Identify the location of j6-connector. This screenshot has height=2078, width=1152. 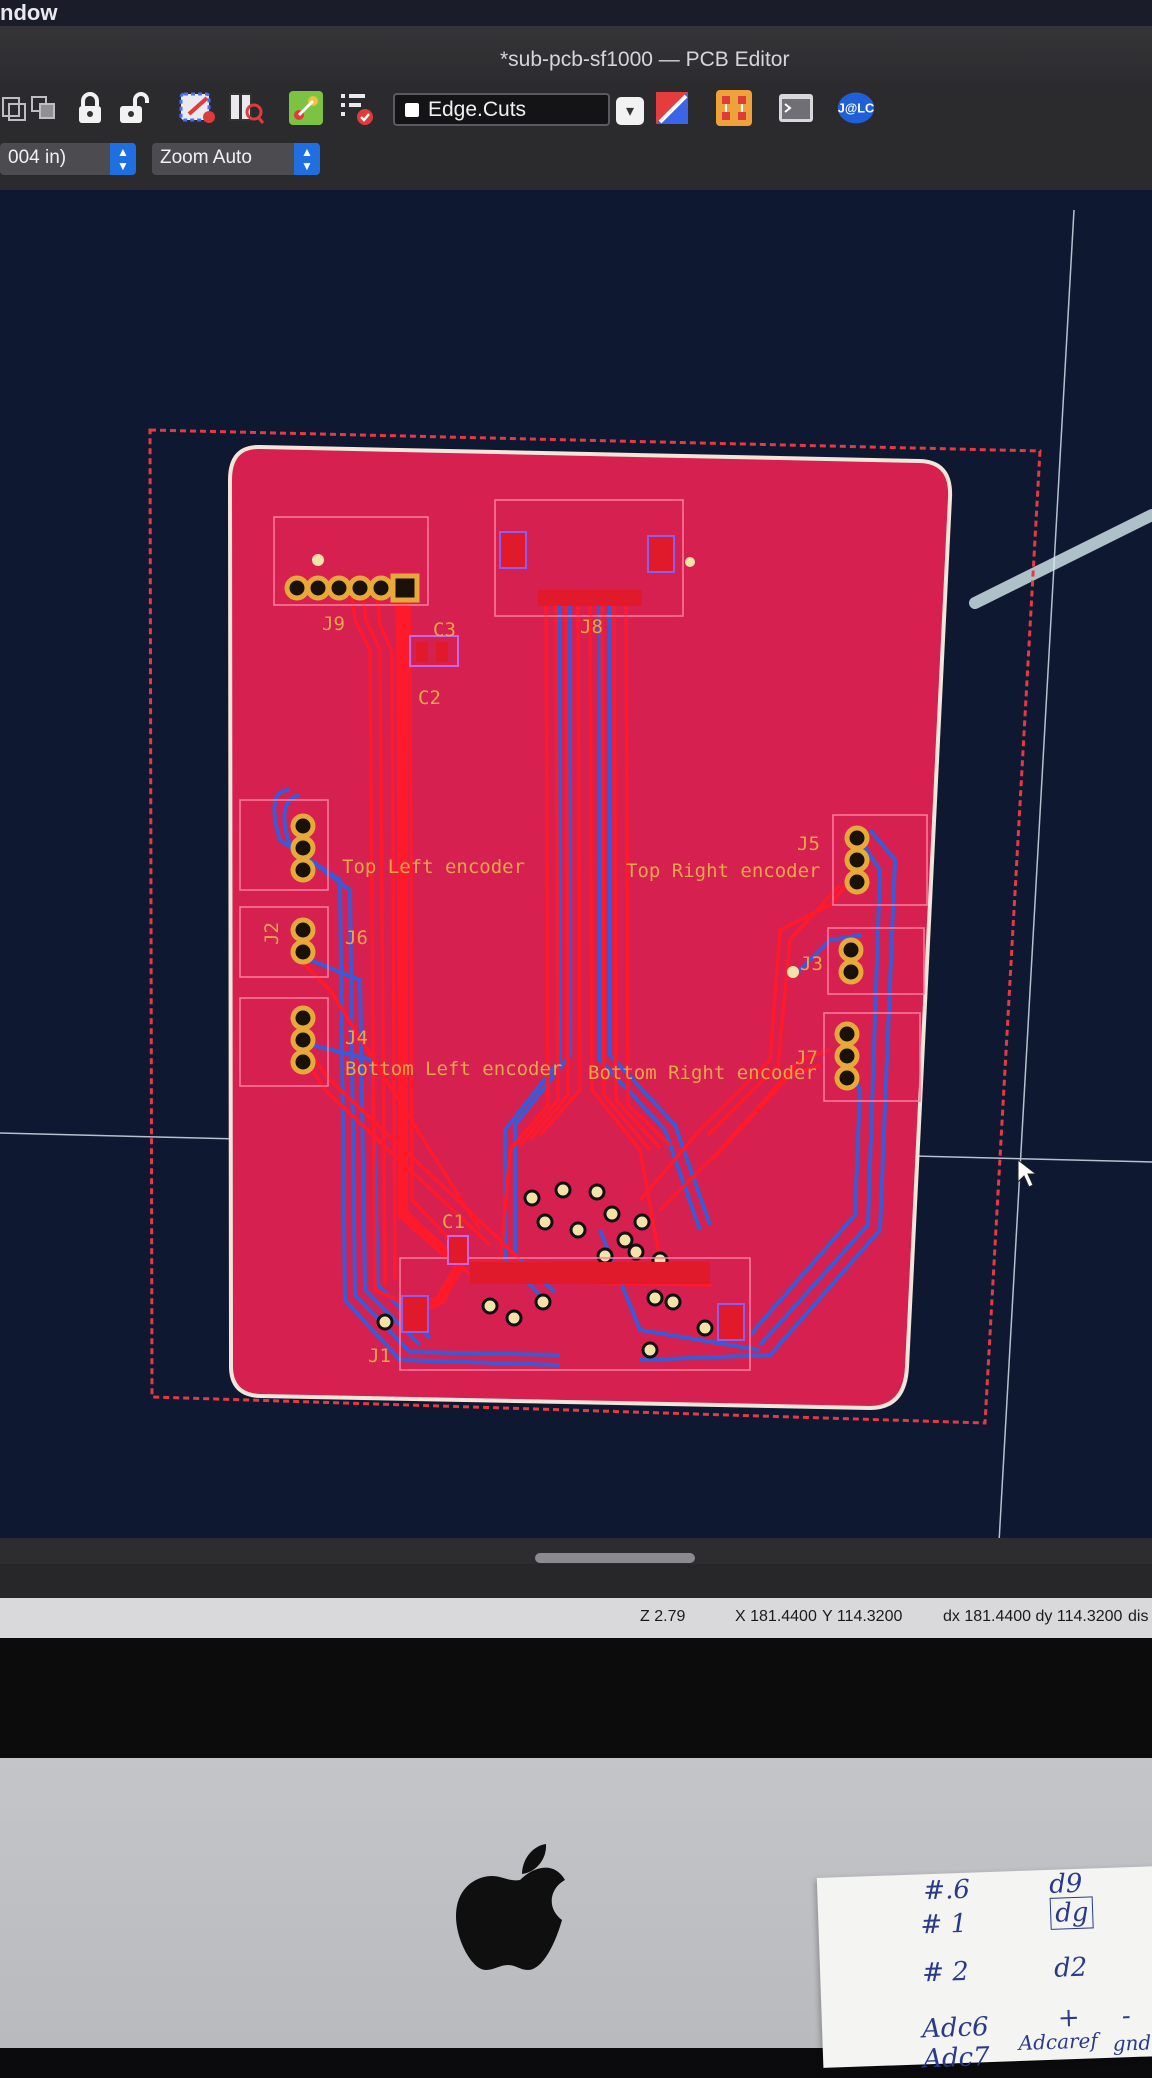
(303, 848).